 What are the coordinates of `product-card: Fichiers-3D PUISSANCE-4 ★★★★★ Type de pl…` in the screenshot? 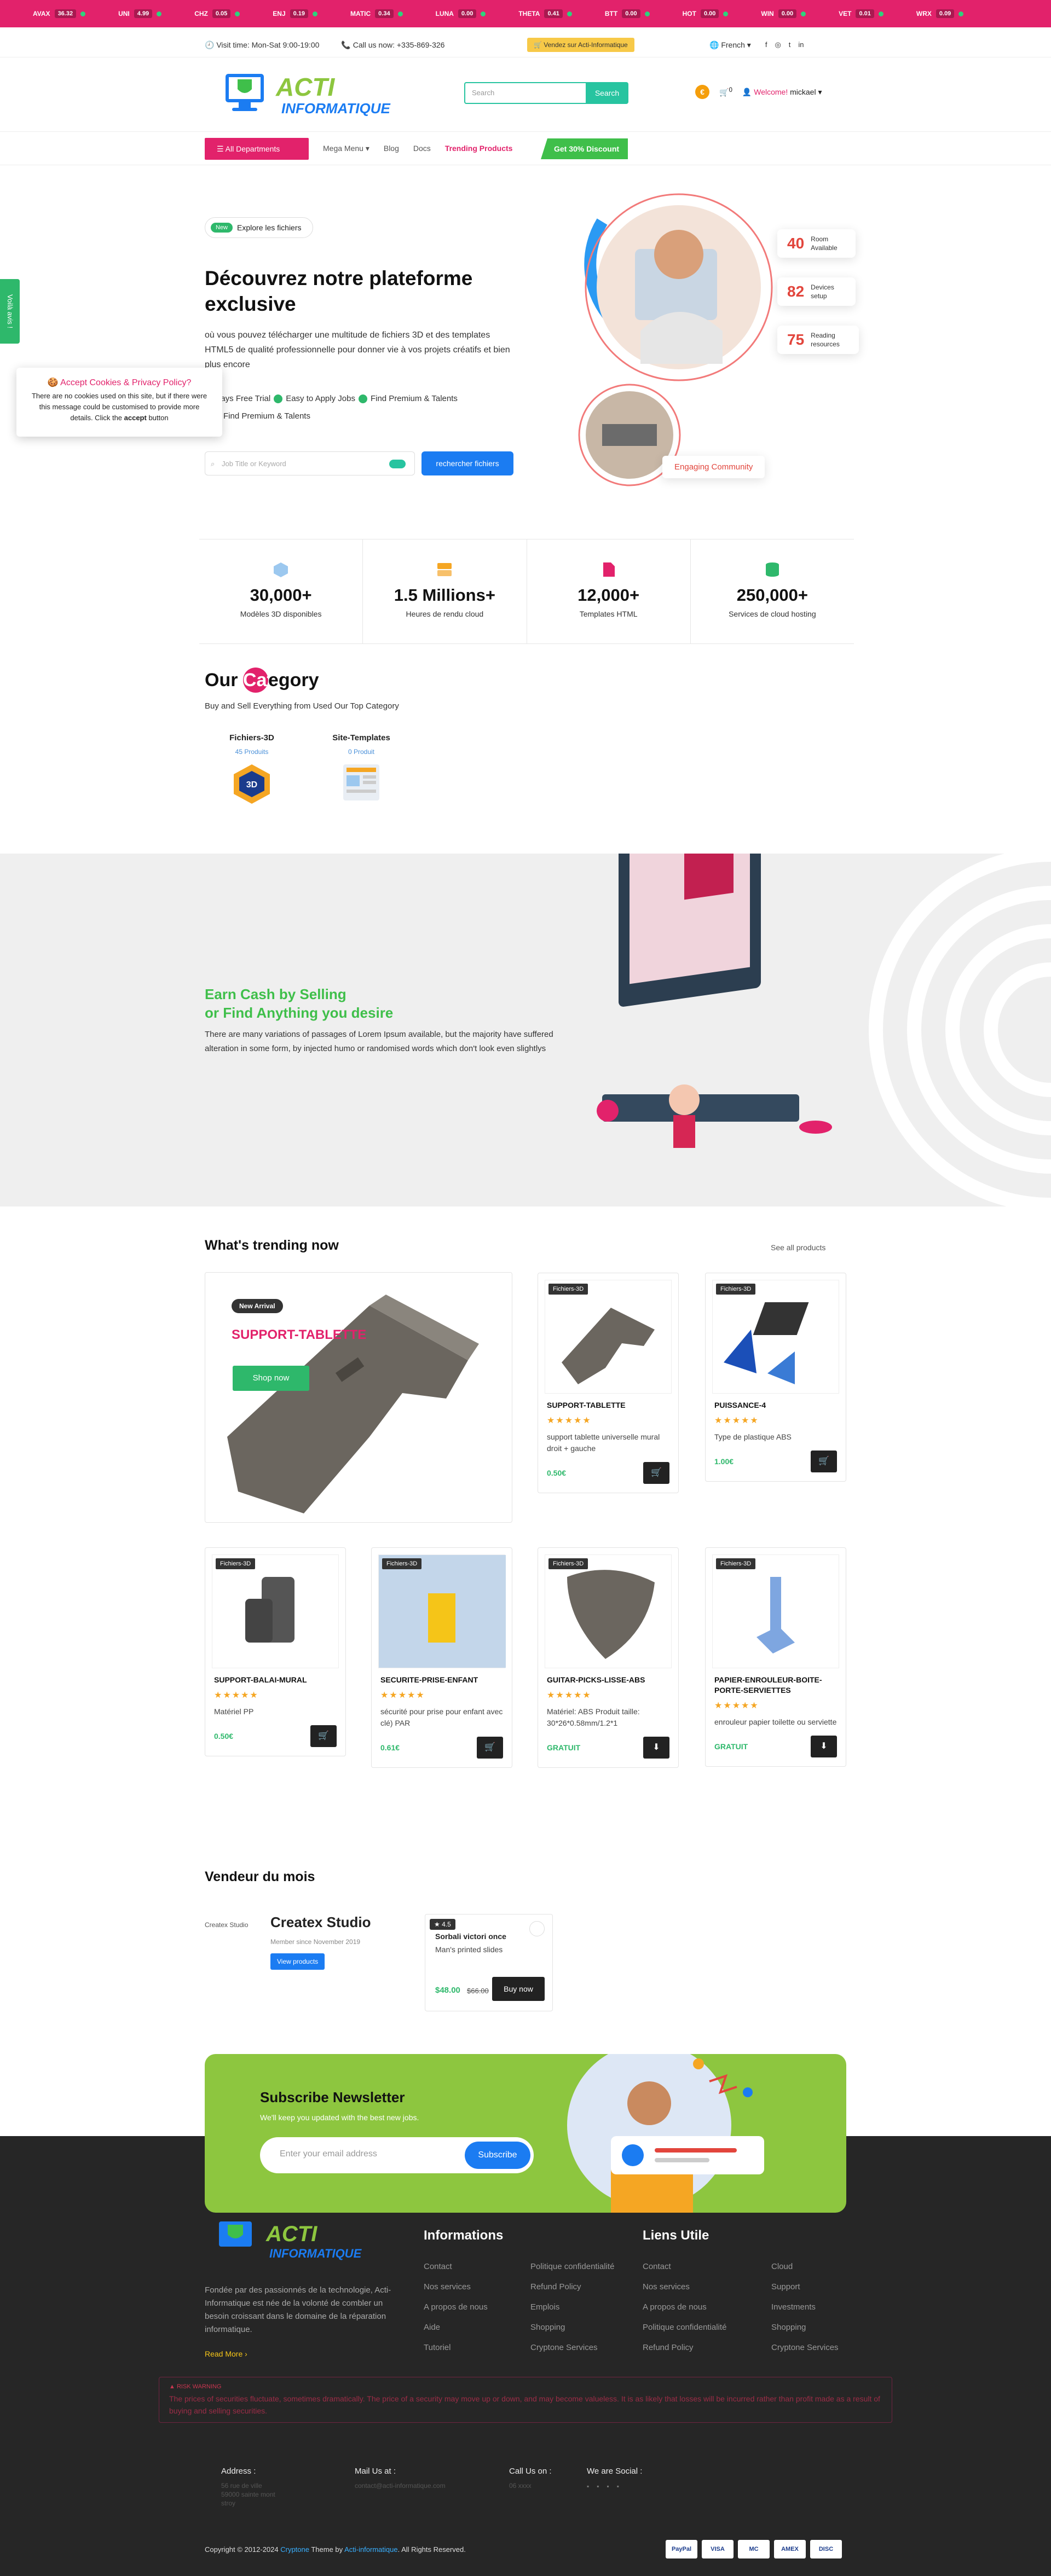 It's located at (775, 1377).